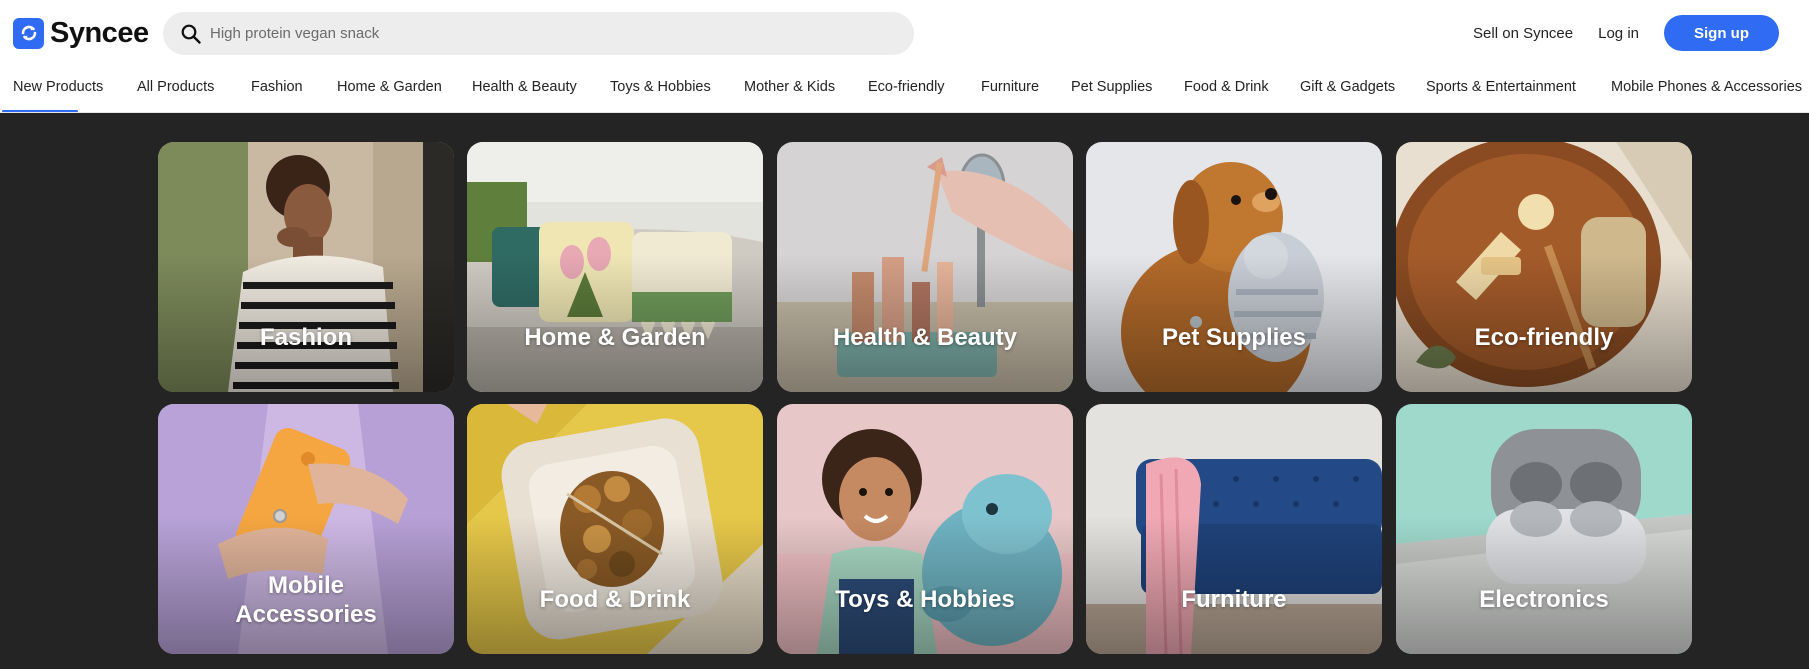 The image size is (1809, 669). What do you see at coordinates (306, 614) in the screenshot?
I see `tile-label-line2: Accessories` at bounding box center [306, 614].